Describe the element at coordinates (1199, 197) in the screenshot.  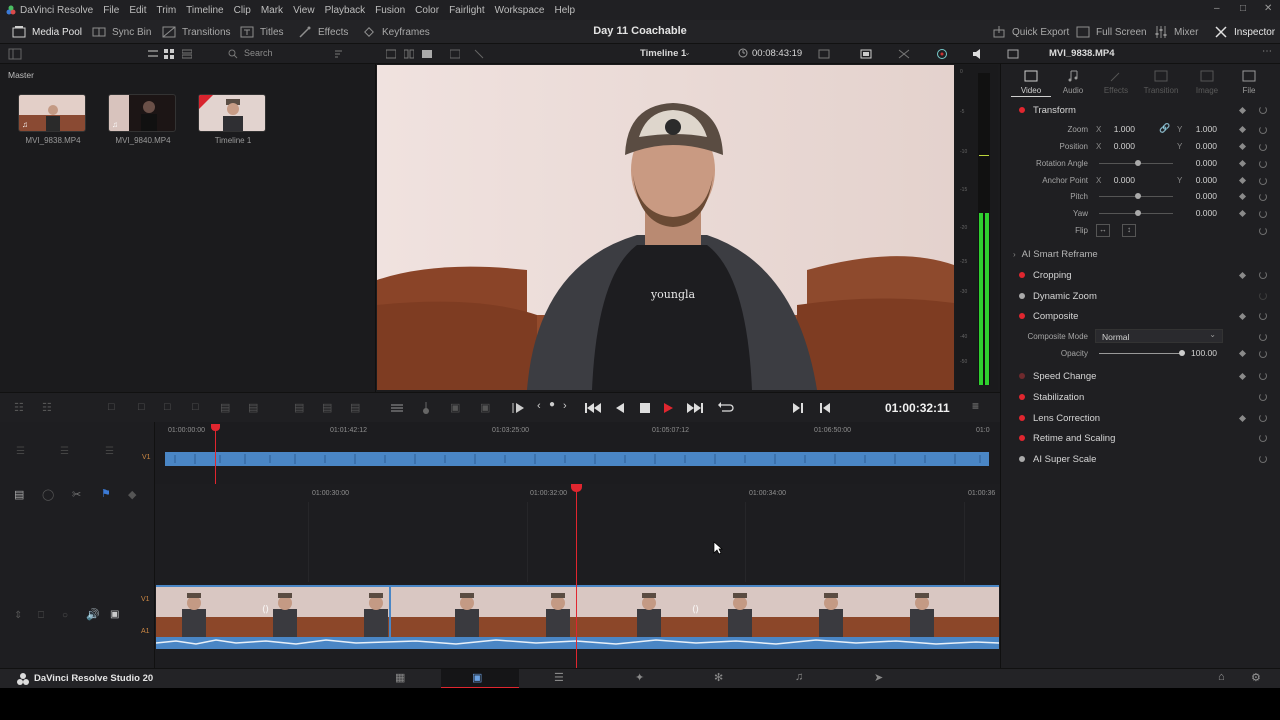
I see `pitch-field: 0.000` at that location.